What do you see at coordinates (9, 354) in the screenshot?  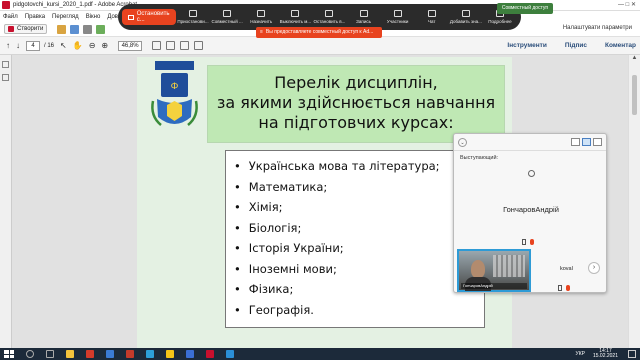 I see `start-button-icon` at bounding box center [9, 354].